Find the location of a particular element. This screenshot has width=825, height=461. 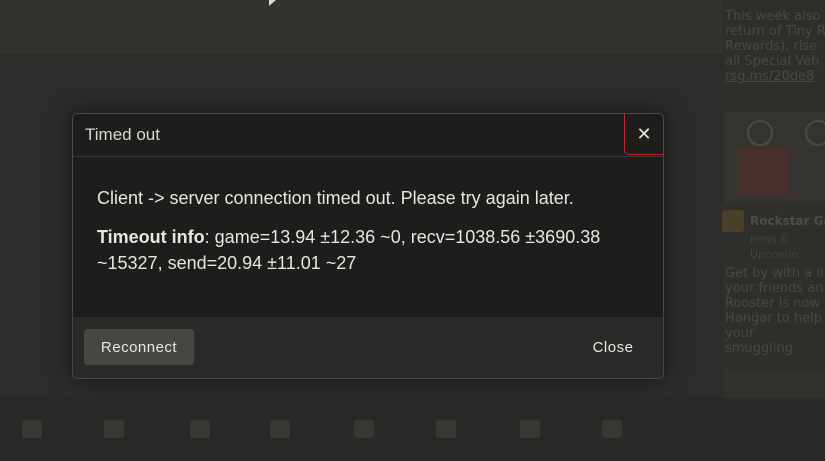

feed-body-line: Get by with a li is located at coordinates (774, 273).